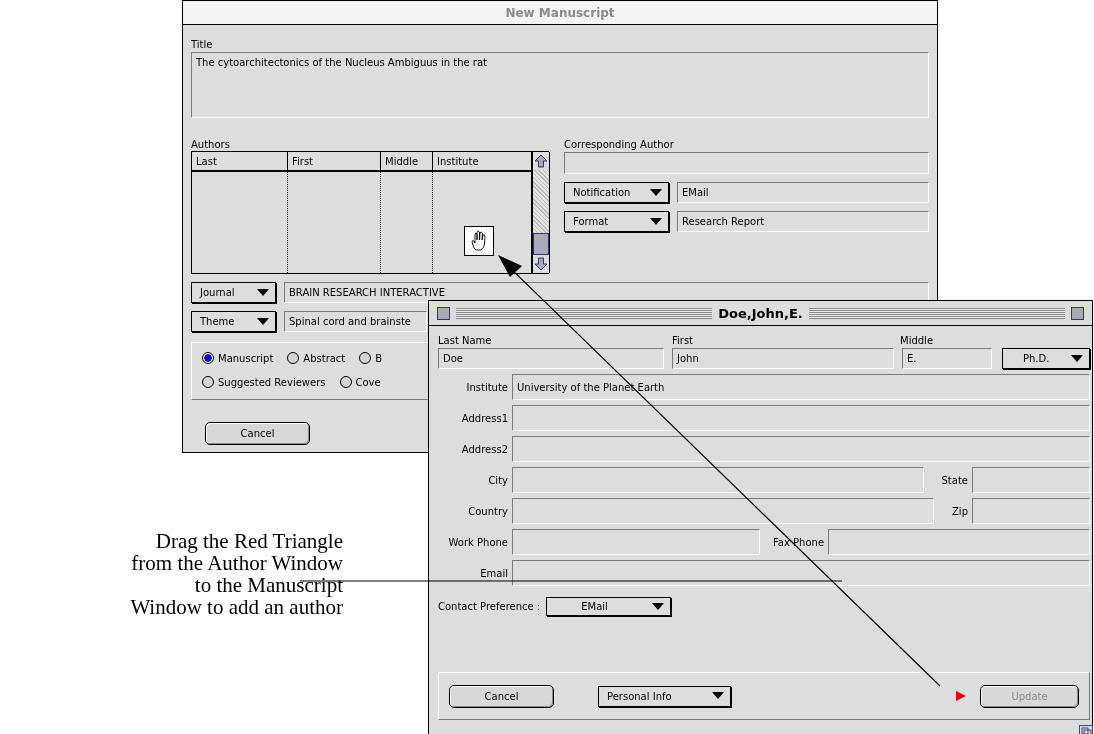  I want to click on value-field: Spinal cord and brainste, so click(355, 321).